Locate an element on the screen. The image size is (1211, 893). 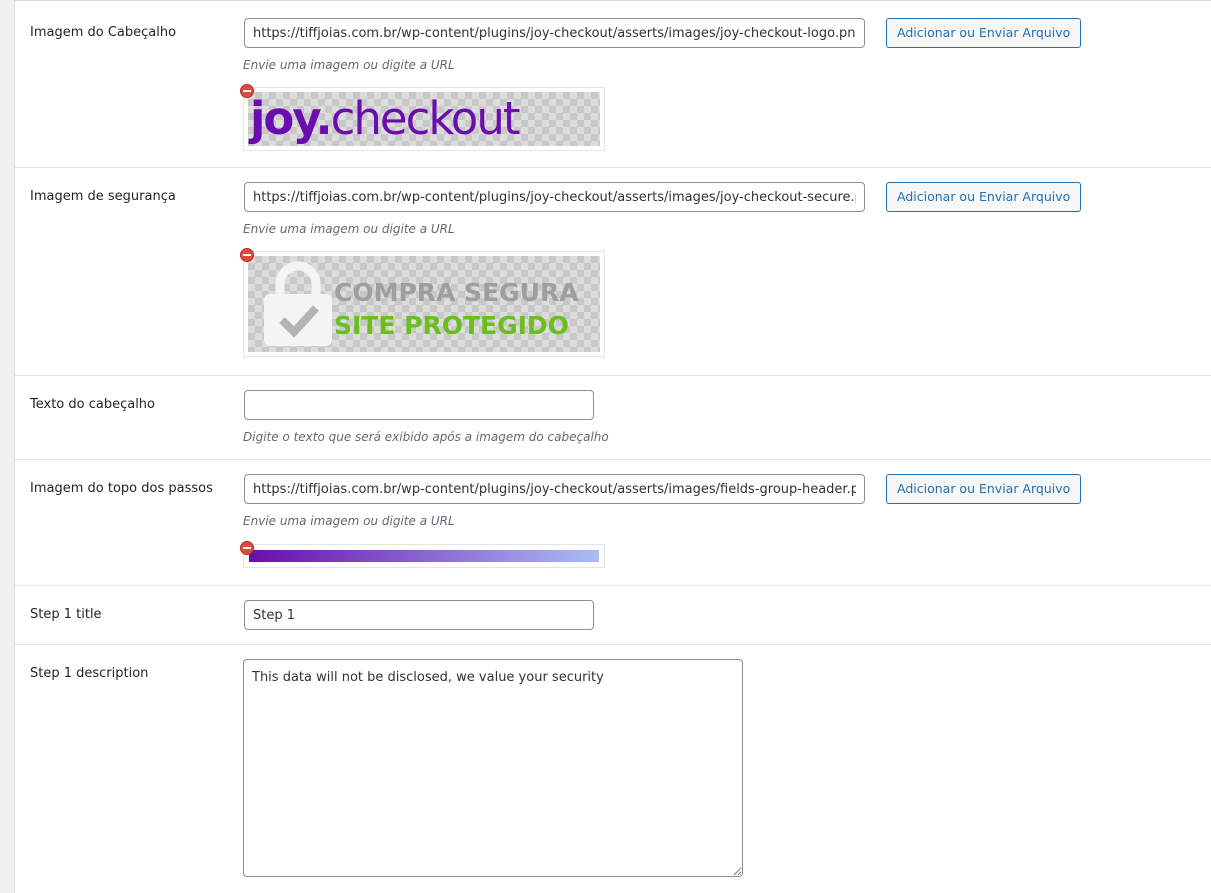
header-text-input is located at coordinates (419, 405).